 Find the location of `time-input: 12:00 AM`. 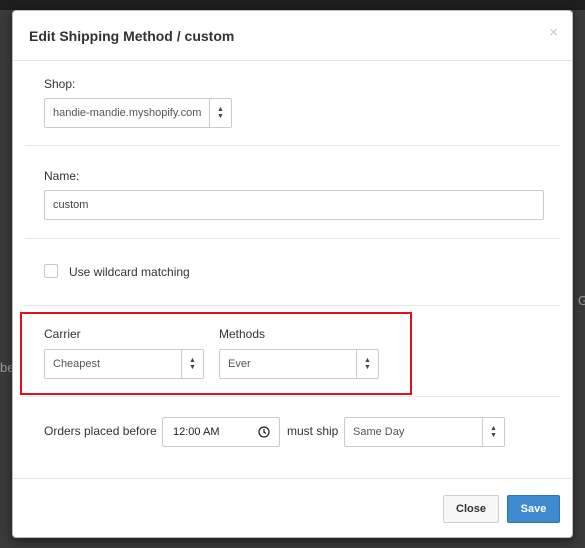

time-input: 12:00 AM is located at coordinates (221, 432).